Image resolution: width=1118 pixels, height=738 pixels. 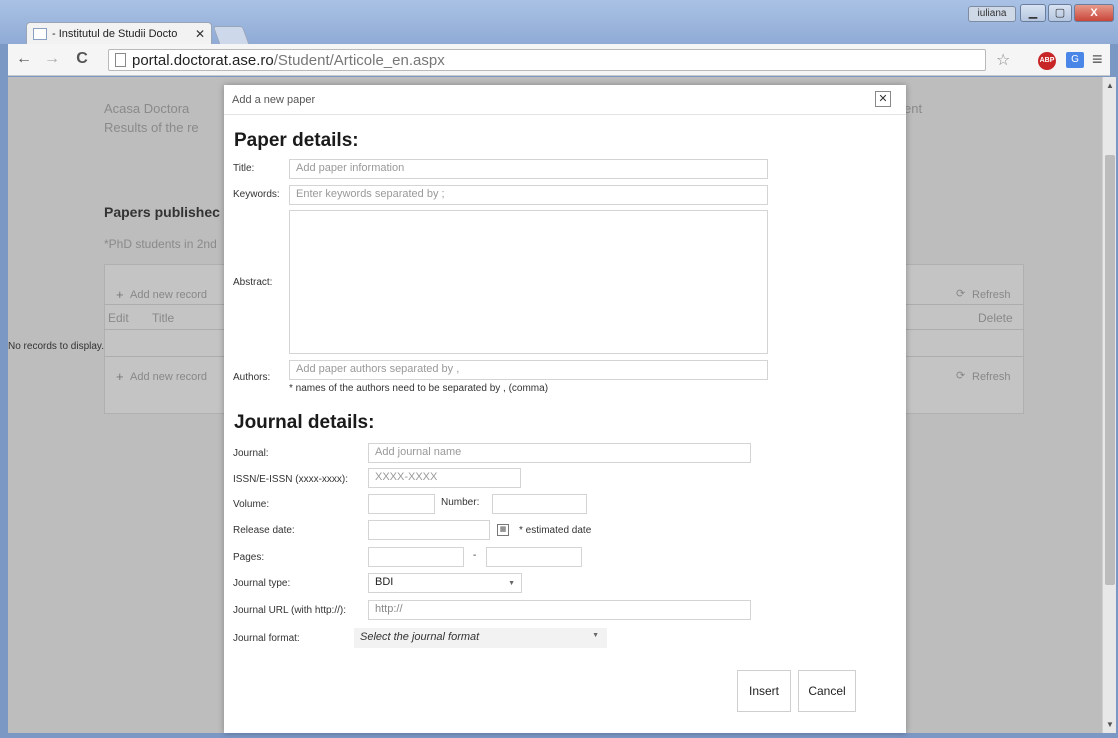 What do you see at coordinates (251, 453) in the screenshot?
I see `journal-label: Journal:` at bounding box center [251, 453].